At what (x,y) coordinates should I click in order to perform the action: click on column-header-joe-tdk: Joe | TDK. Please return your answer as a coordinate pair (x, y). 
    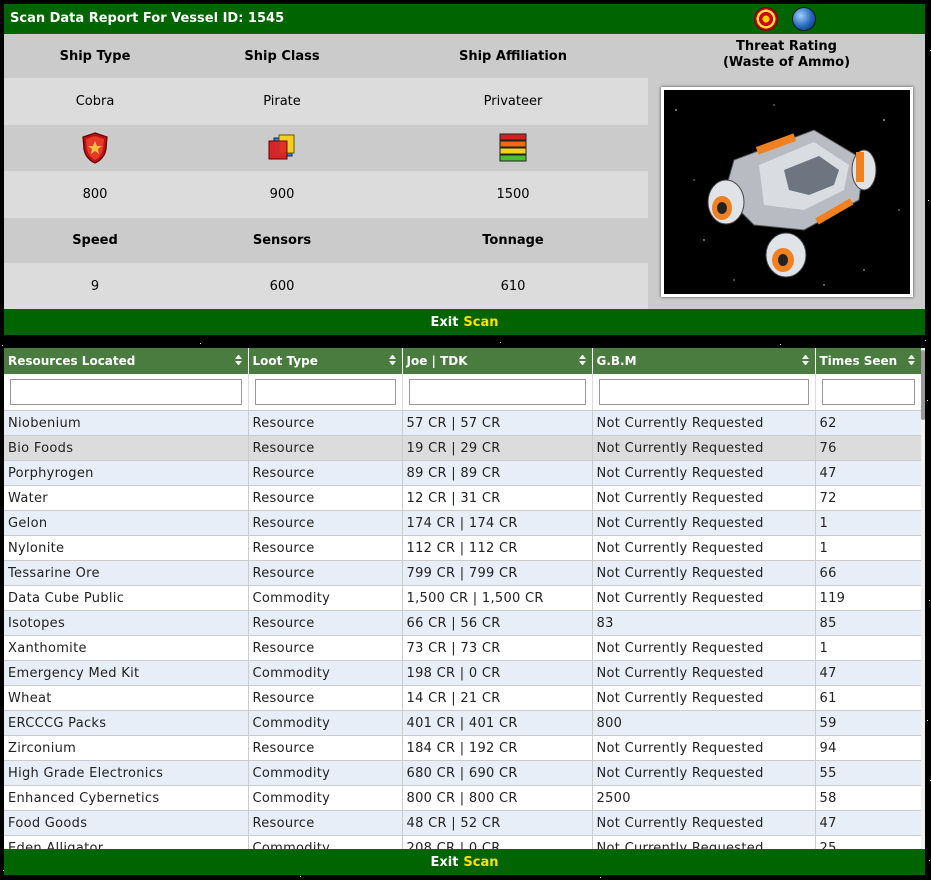
    Looking at the image, I should click on (497, 361).